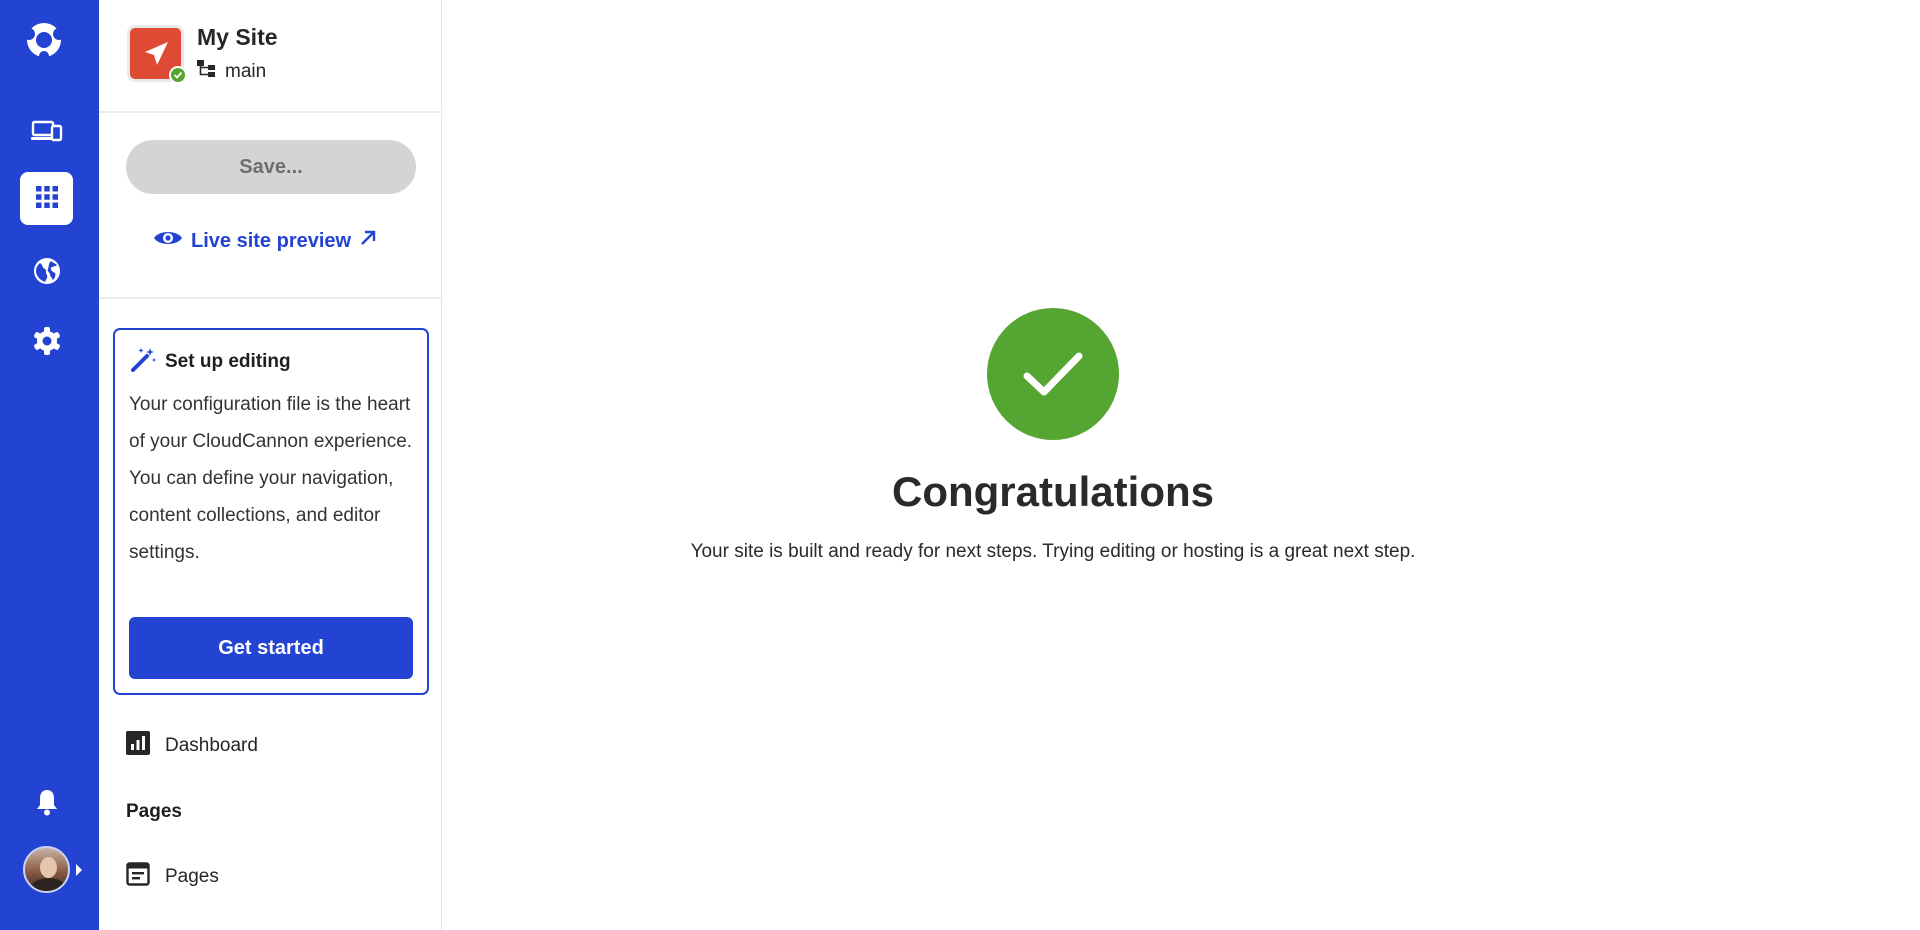  I want to click on bell-icon, so click(47, 804).